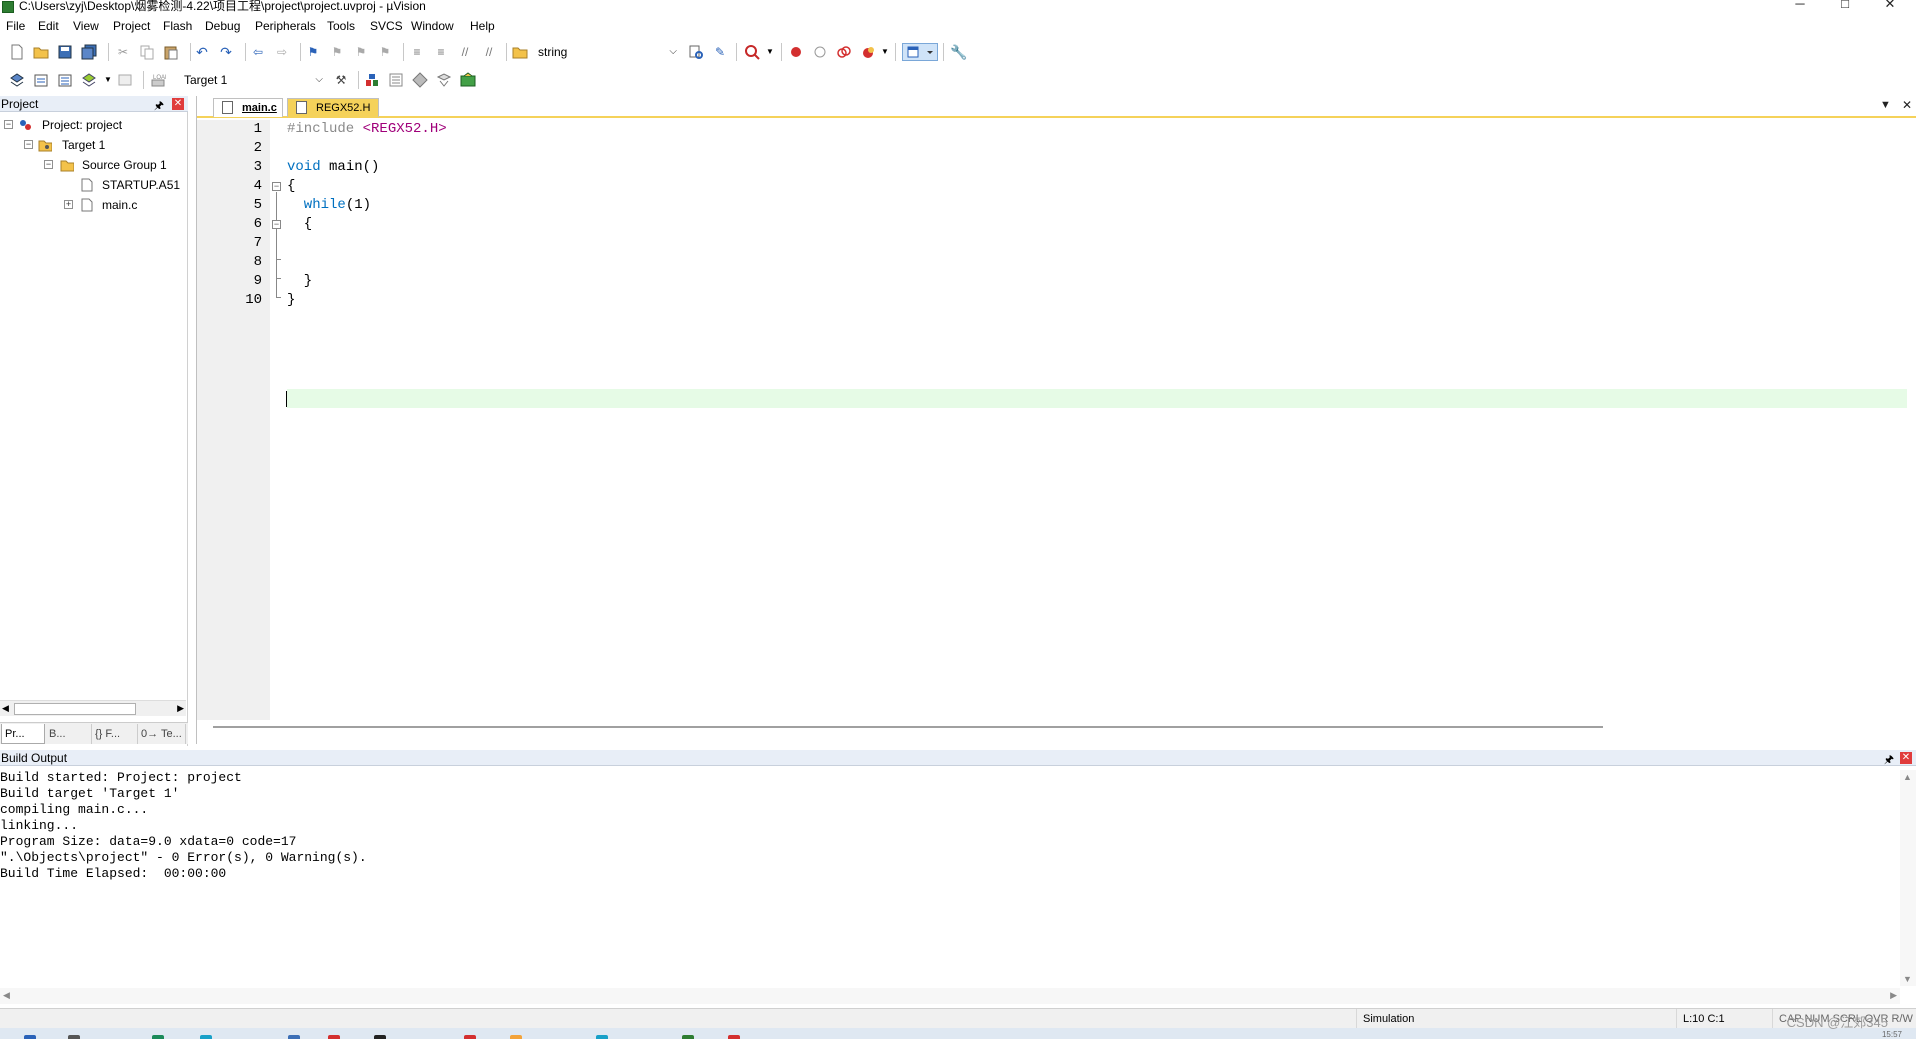 This screenshot has height=1039, width=1916. I want to click on save-all-icon, so click(89, 52).